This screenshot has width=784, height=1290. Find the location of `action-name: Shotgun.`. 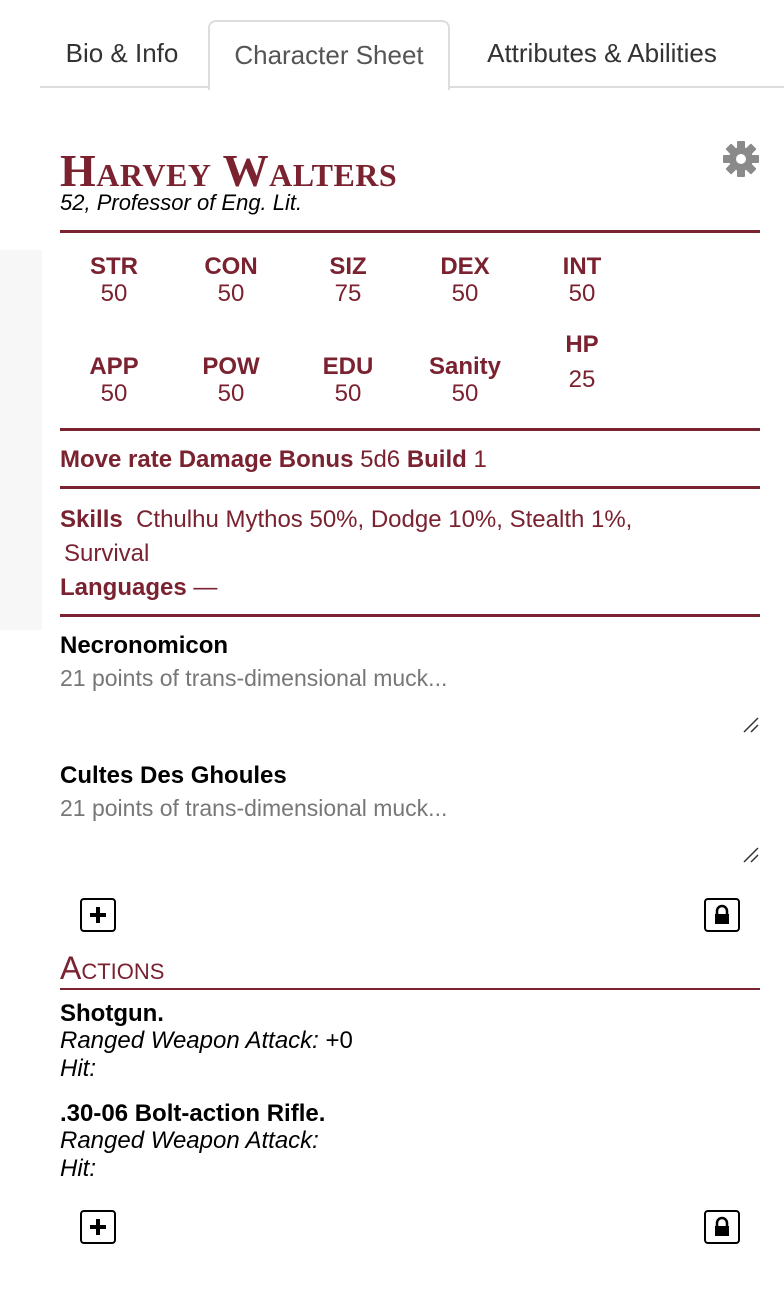

action-name: Shotgun. is located at coordinates (112, 1014).